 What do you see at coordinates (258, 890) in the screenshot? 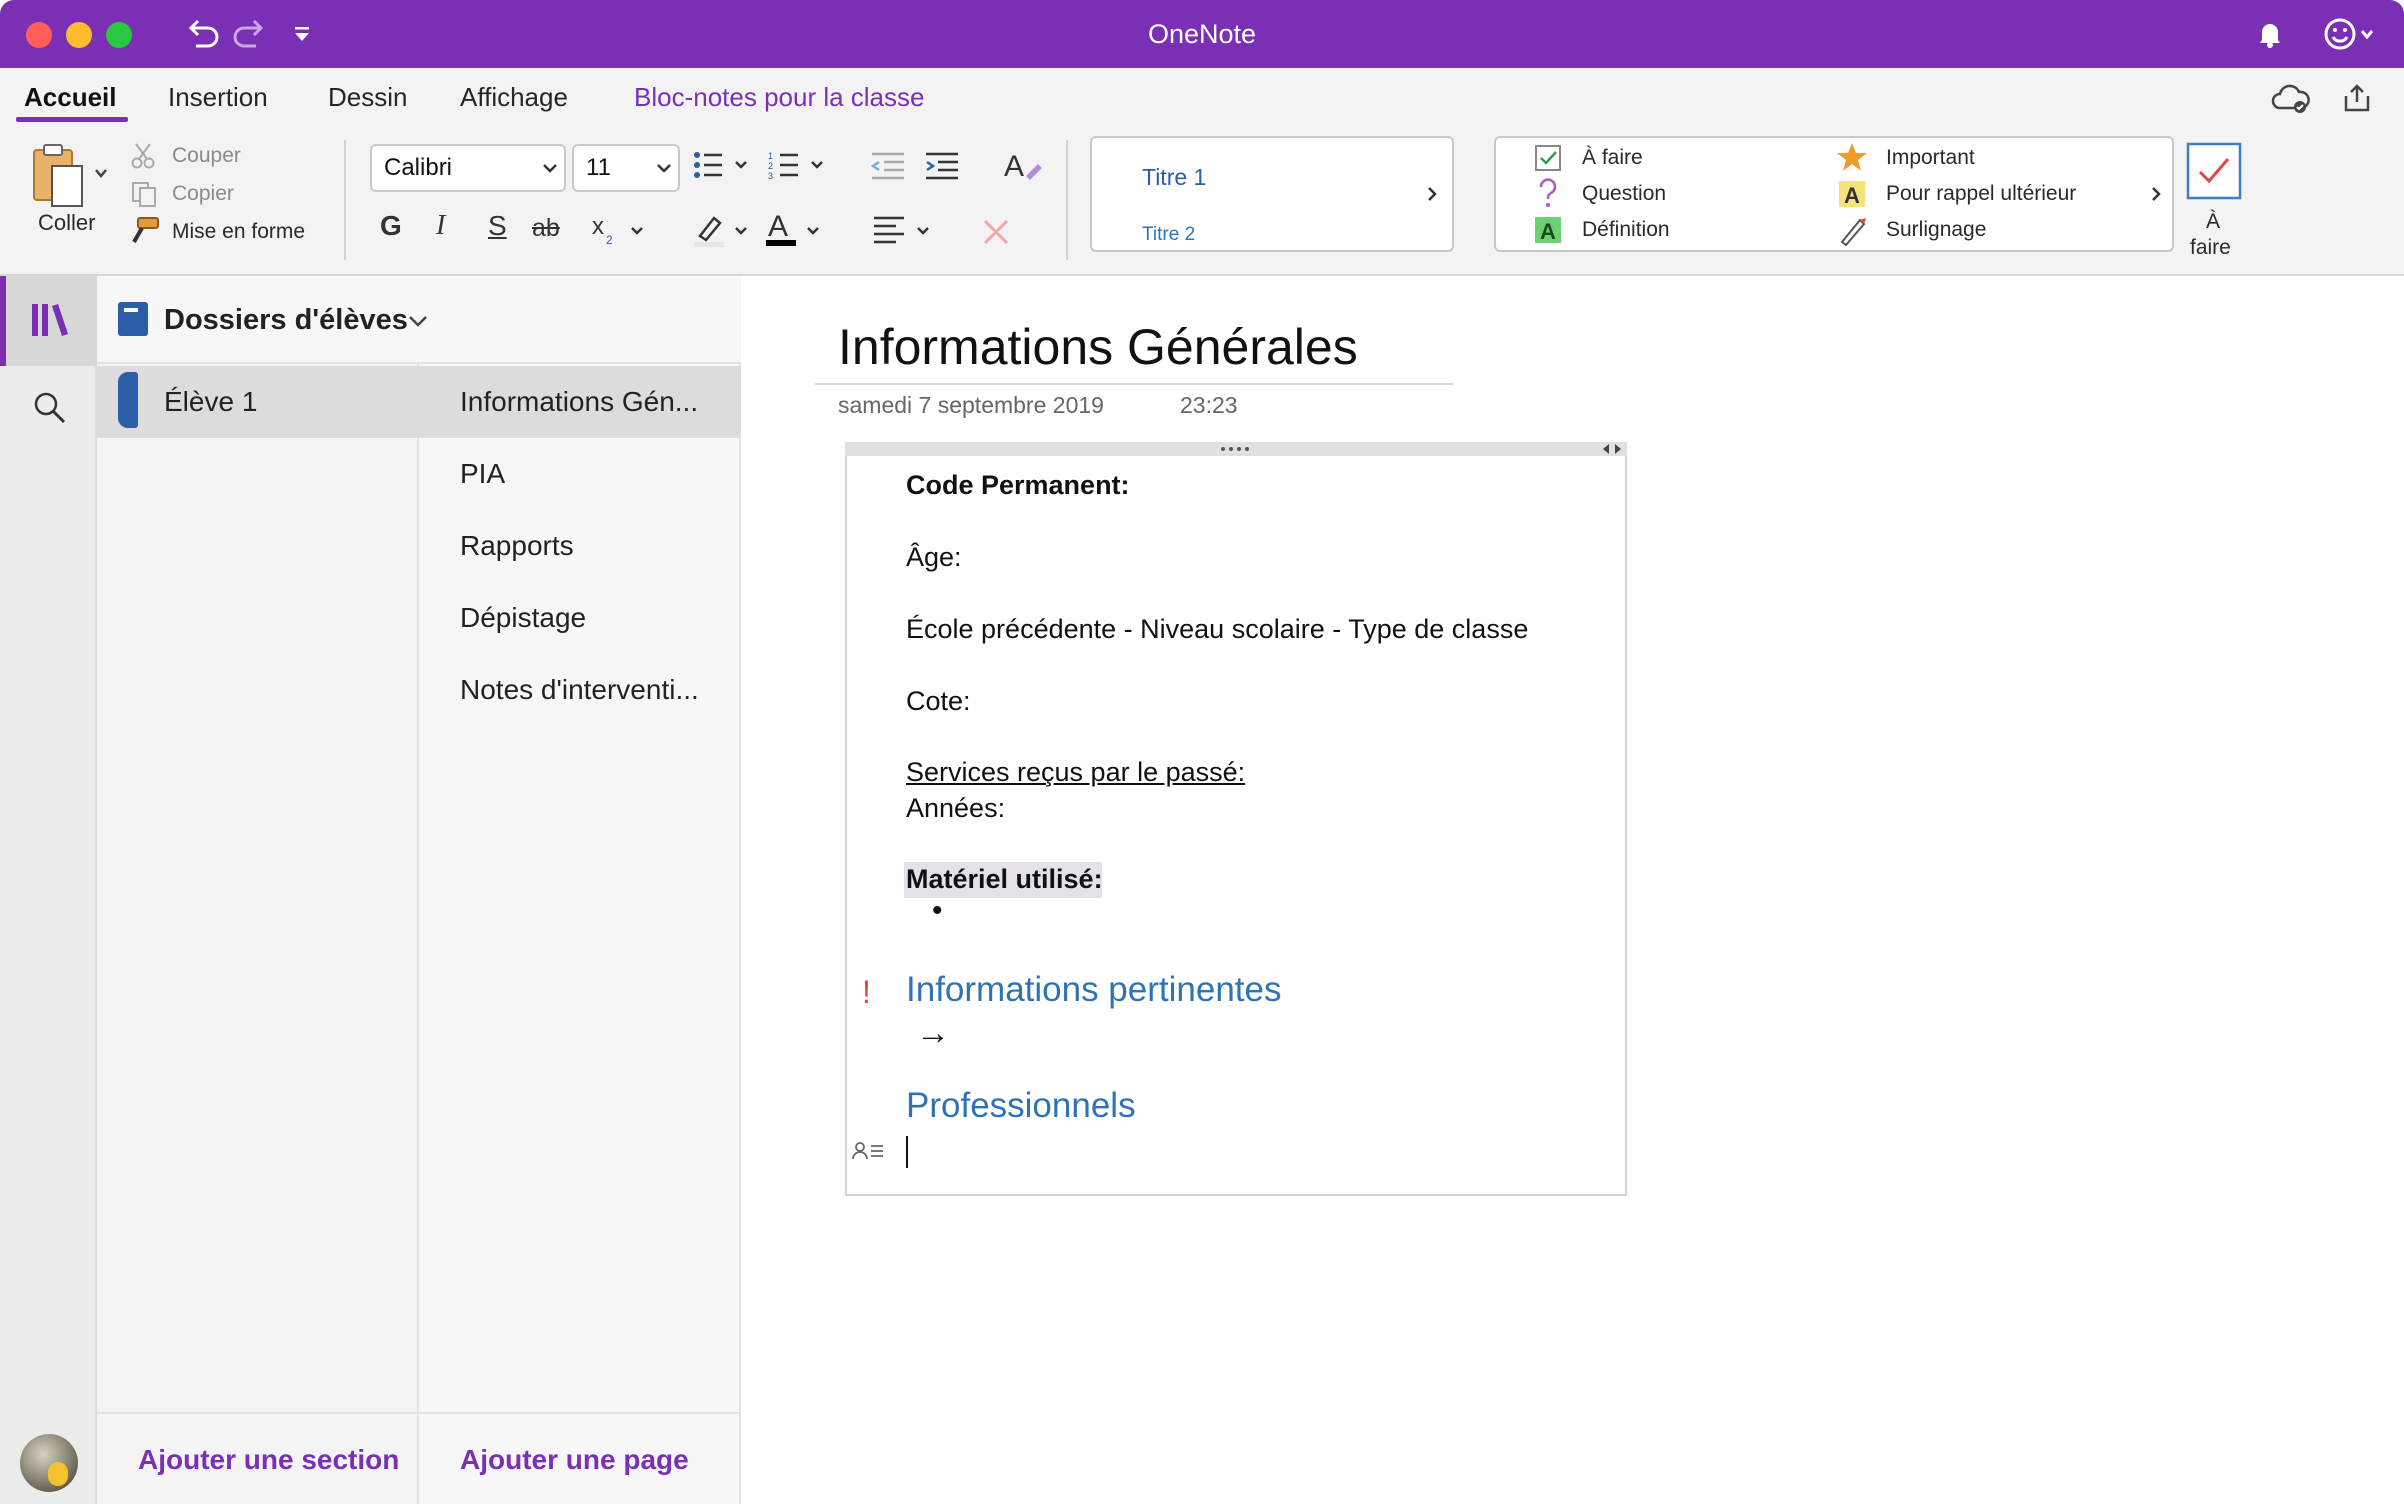
I see `sections-panel` at bounding box center [258, 890].